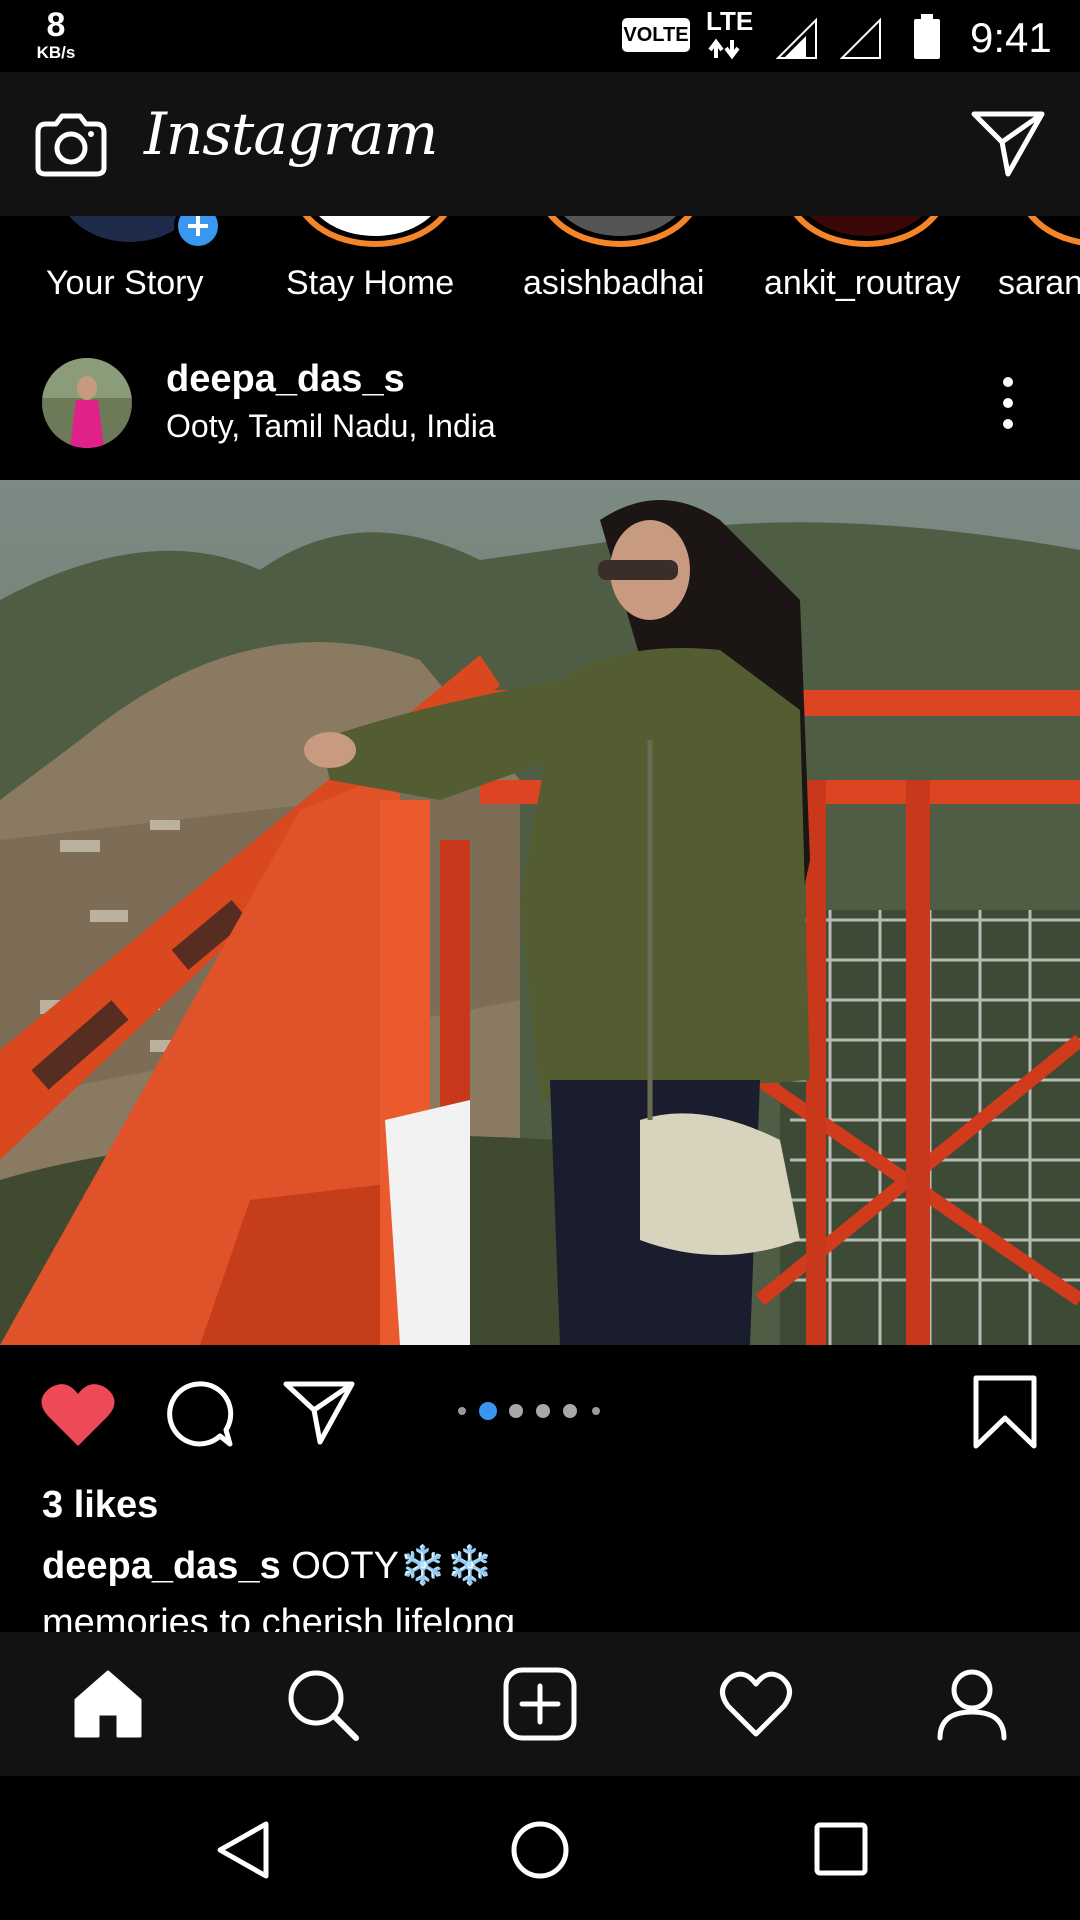  I want to click on network-speed: 8 KB/s, so click(56, 34).